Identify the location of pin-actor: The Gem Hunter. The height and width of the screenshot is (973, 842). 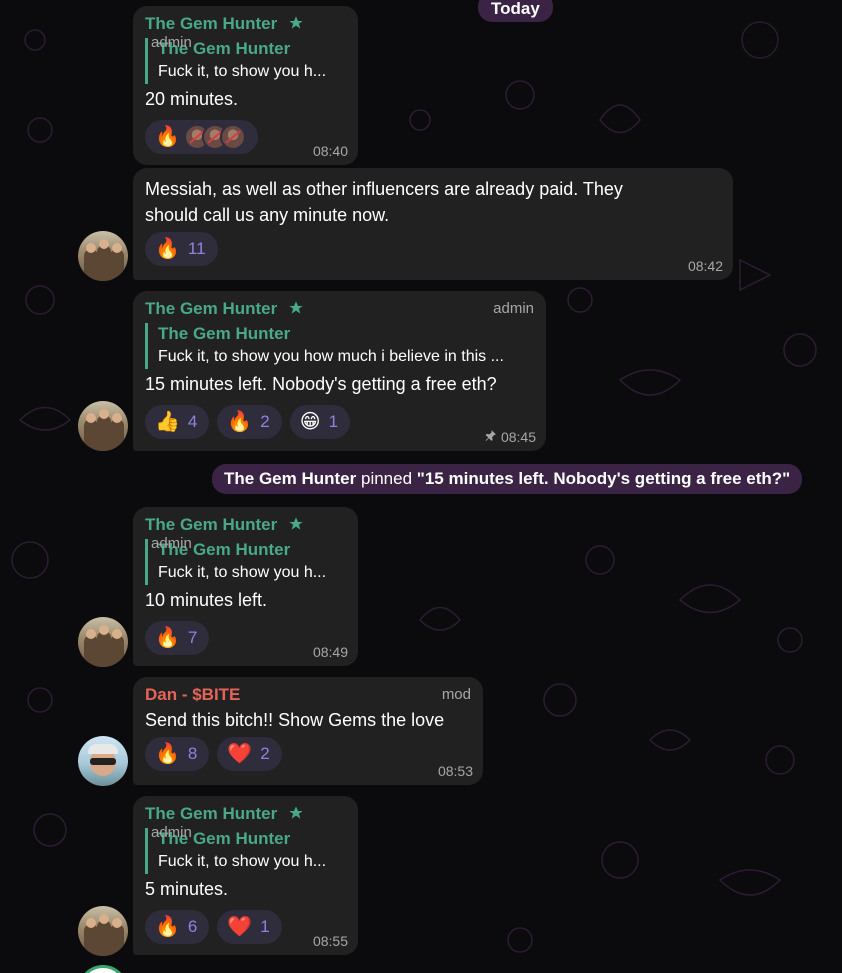
(290, 478).